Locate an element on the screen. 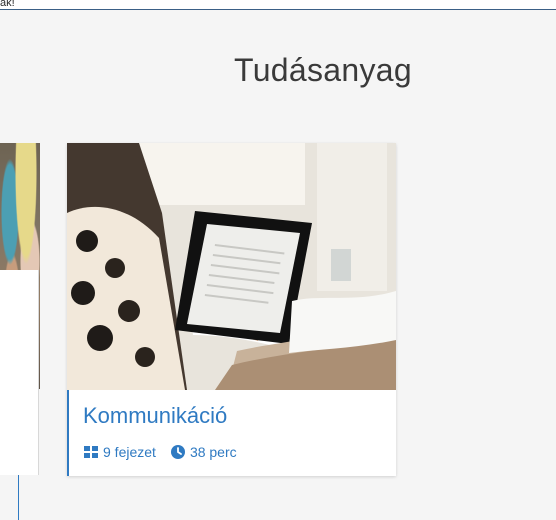 This screenshot has height=520, width=556. partial-course-card is located at coordinates (20, 309).